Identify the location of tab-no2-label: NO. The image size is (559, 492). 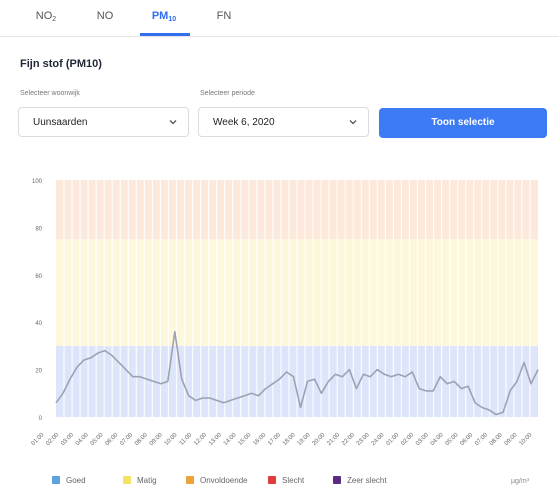
(44, 16).